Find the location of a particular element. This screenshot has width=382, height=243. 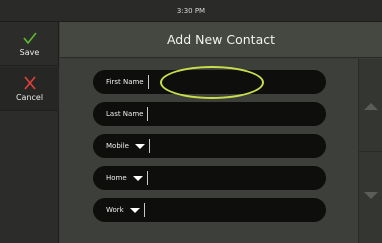

status-time: 3:30 PM is located at coordinates (191, 10).